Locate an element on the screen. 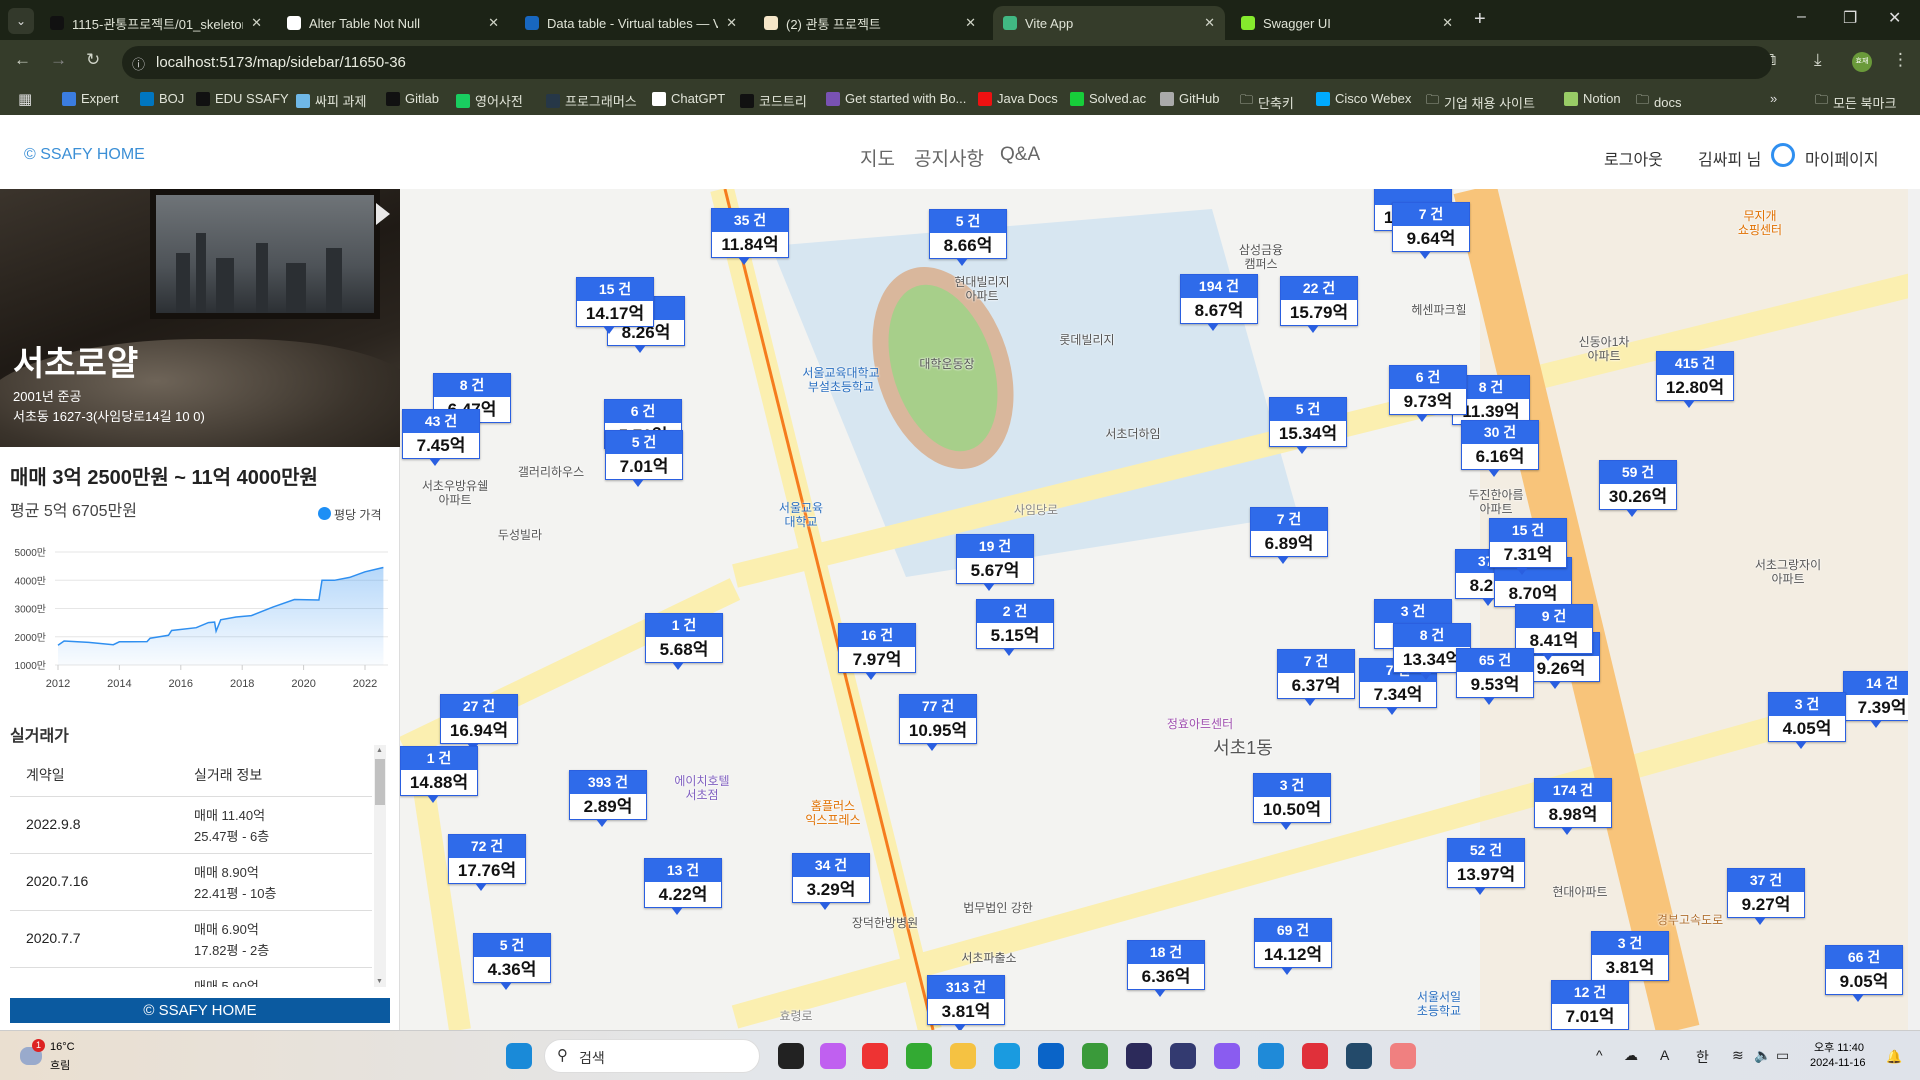 The image size is (1920, 1080). clock-date: 2024-11-16 is located at coordinates (1837, 1063).